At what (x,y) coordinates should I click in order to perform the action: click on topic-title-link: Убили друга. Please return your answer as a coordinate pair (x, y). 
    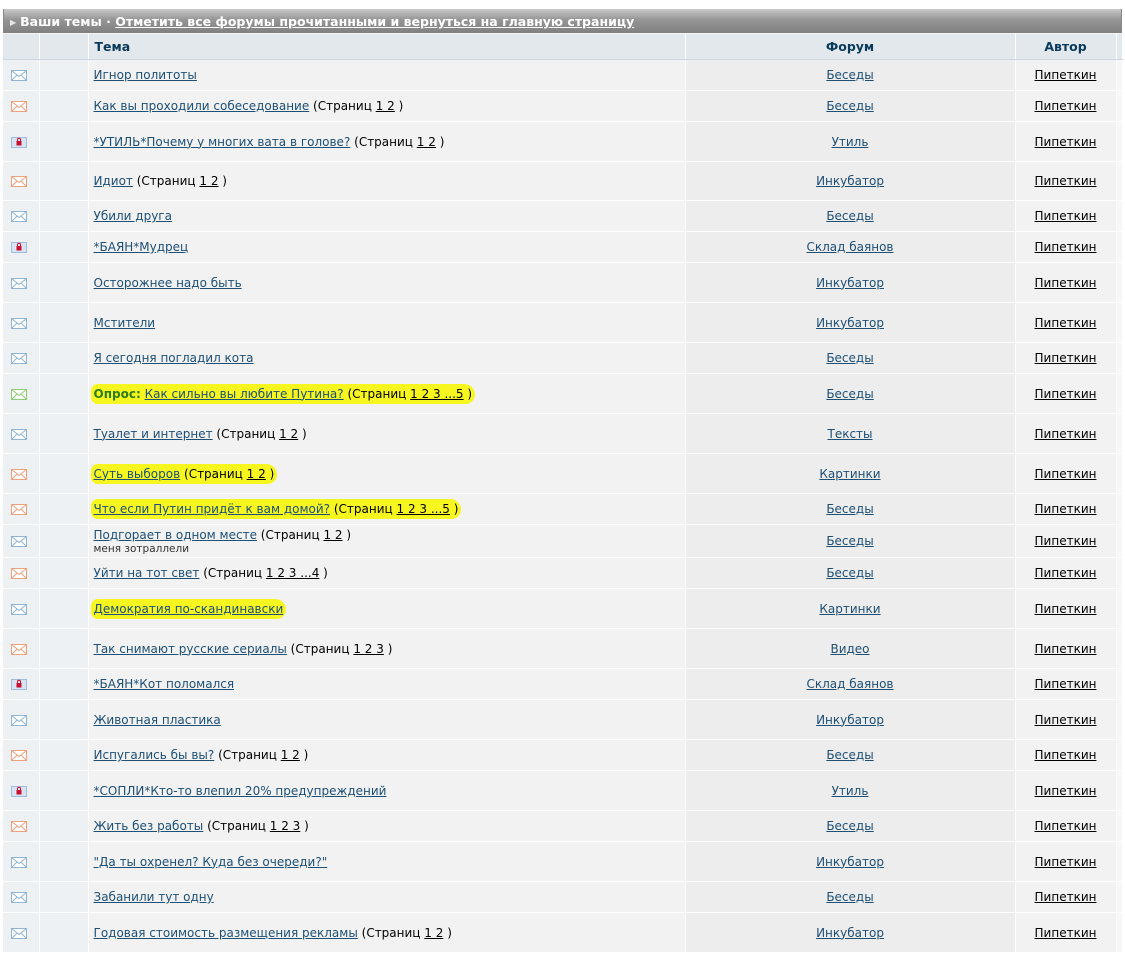
    Looking at the image, I should click on (133, 216).